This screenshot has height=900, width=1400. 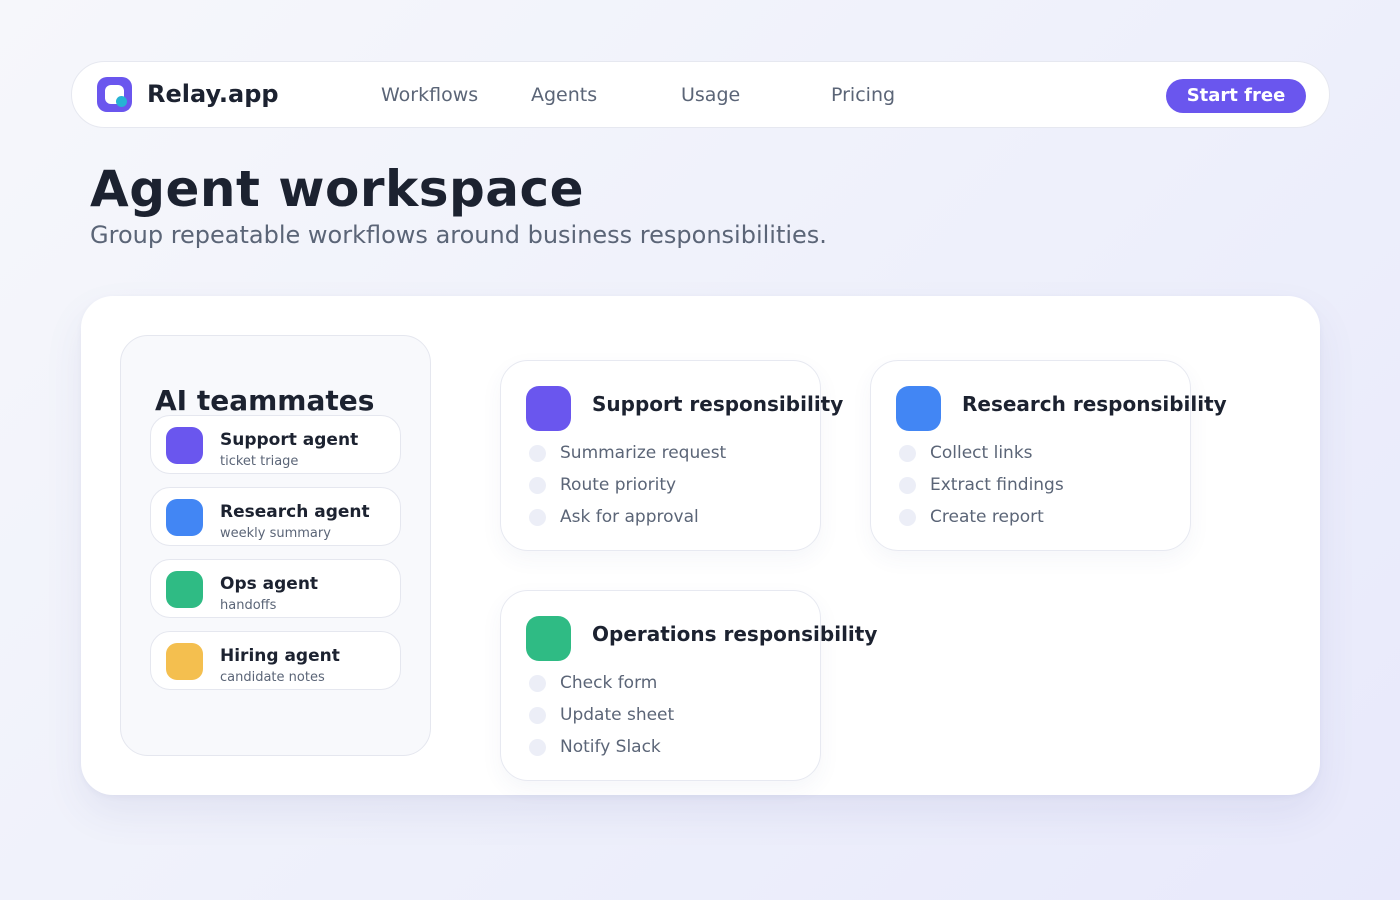 I want to click on nav-link-agents: Agents, so click(x=564, y=95).